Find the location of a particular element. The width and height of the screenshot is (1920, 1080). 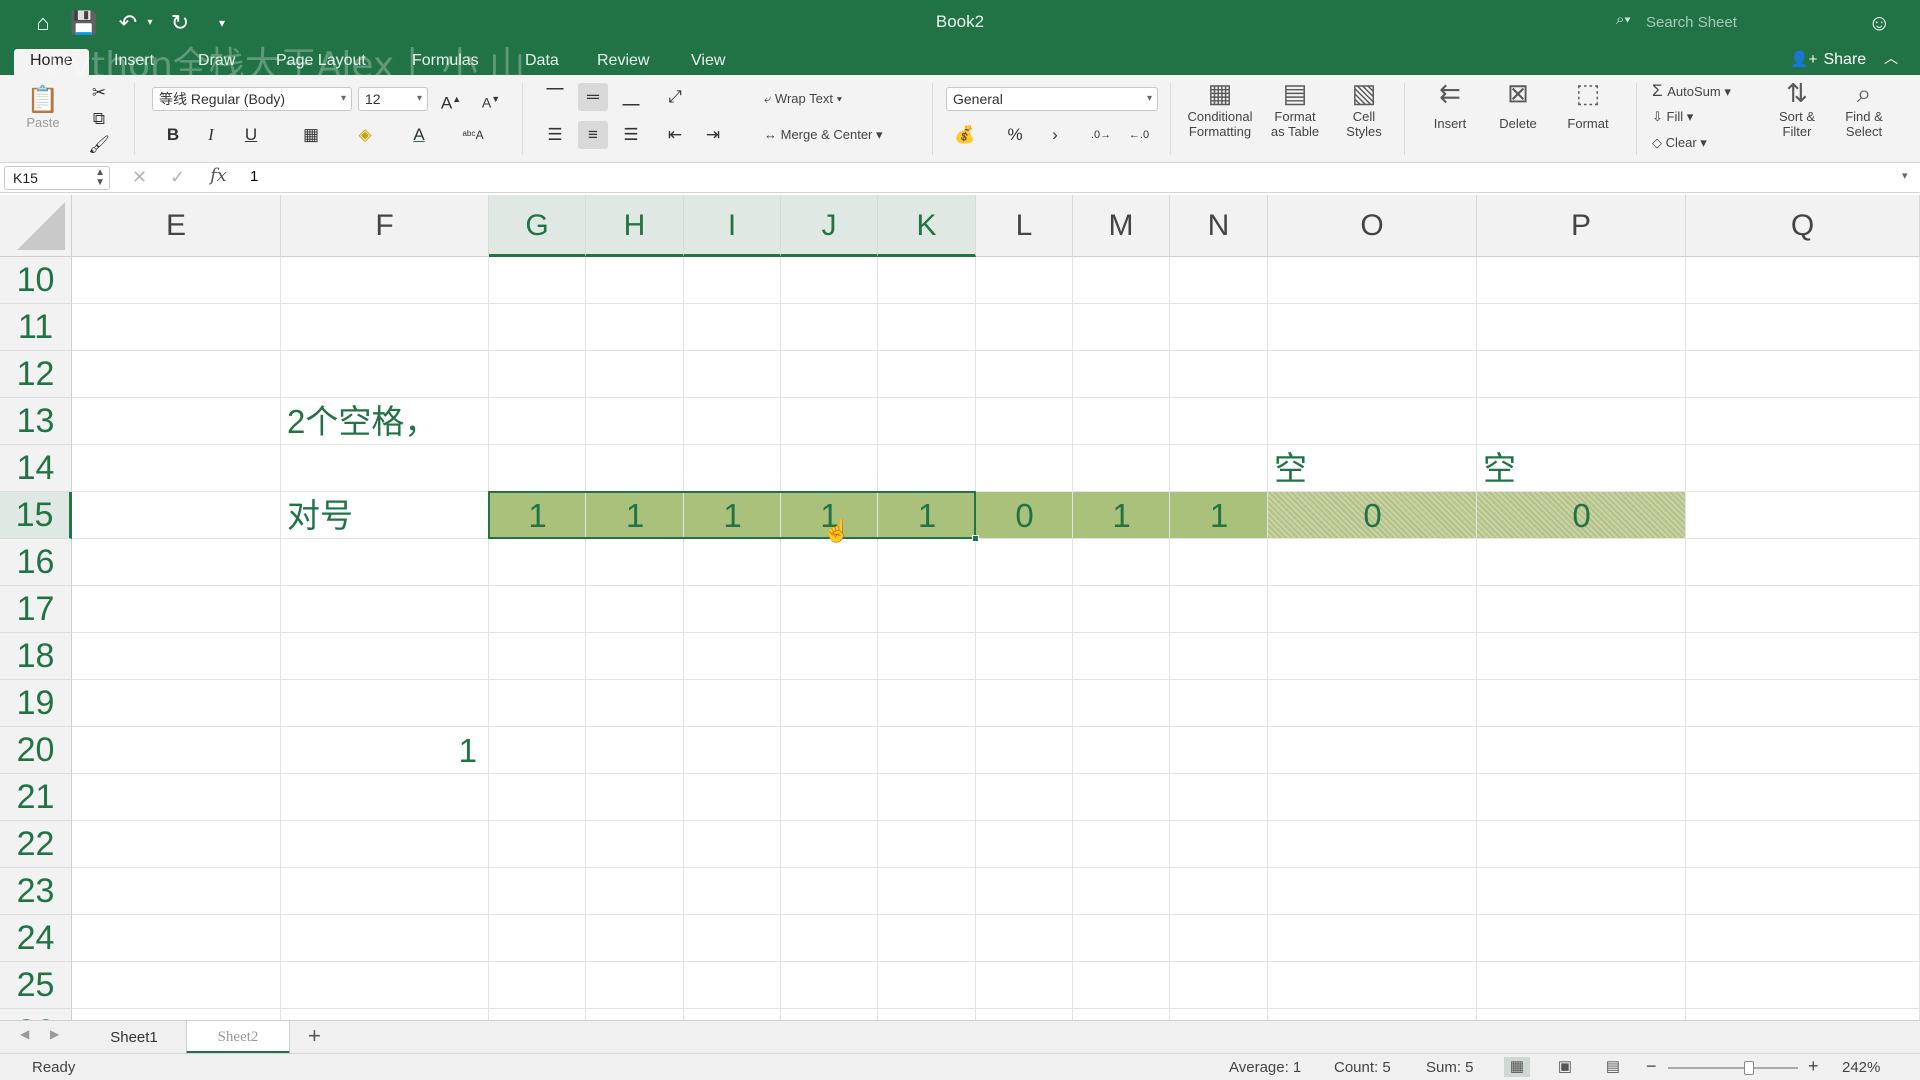

format-painter-icon: 🖌 is located at coordinates (99, 145).